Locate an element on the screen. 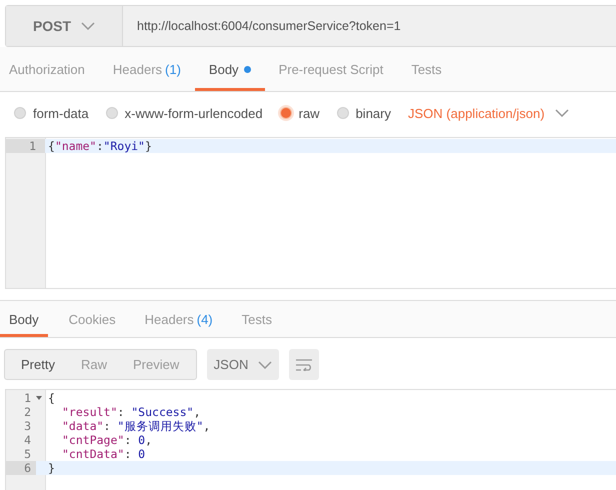 Image resolution: width=616 pixels, height=490 pixels. body-type-radio: binary is located at coordinates (363, 113).